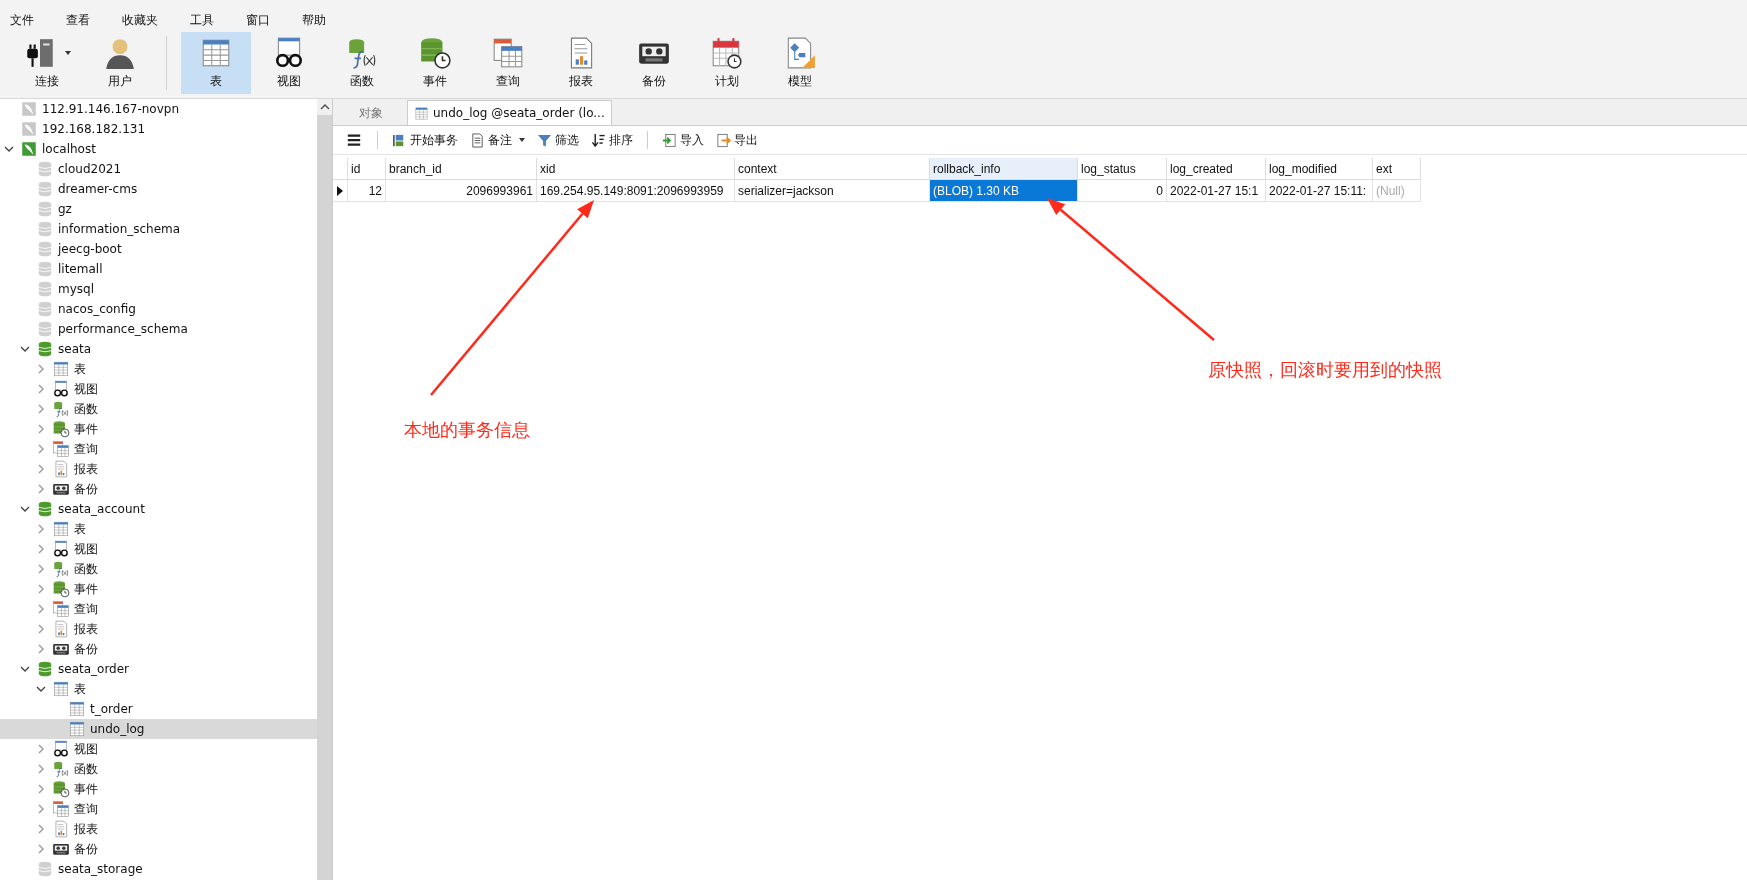 The height and width of the screenshot is (880, 1747). Describe the element at coordinates (371, 113) in the screenshot. I see `tab: 对象` at that location.